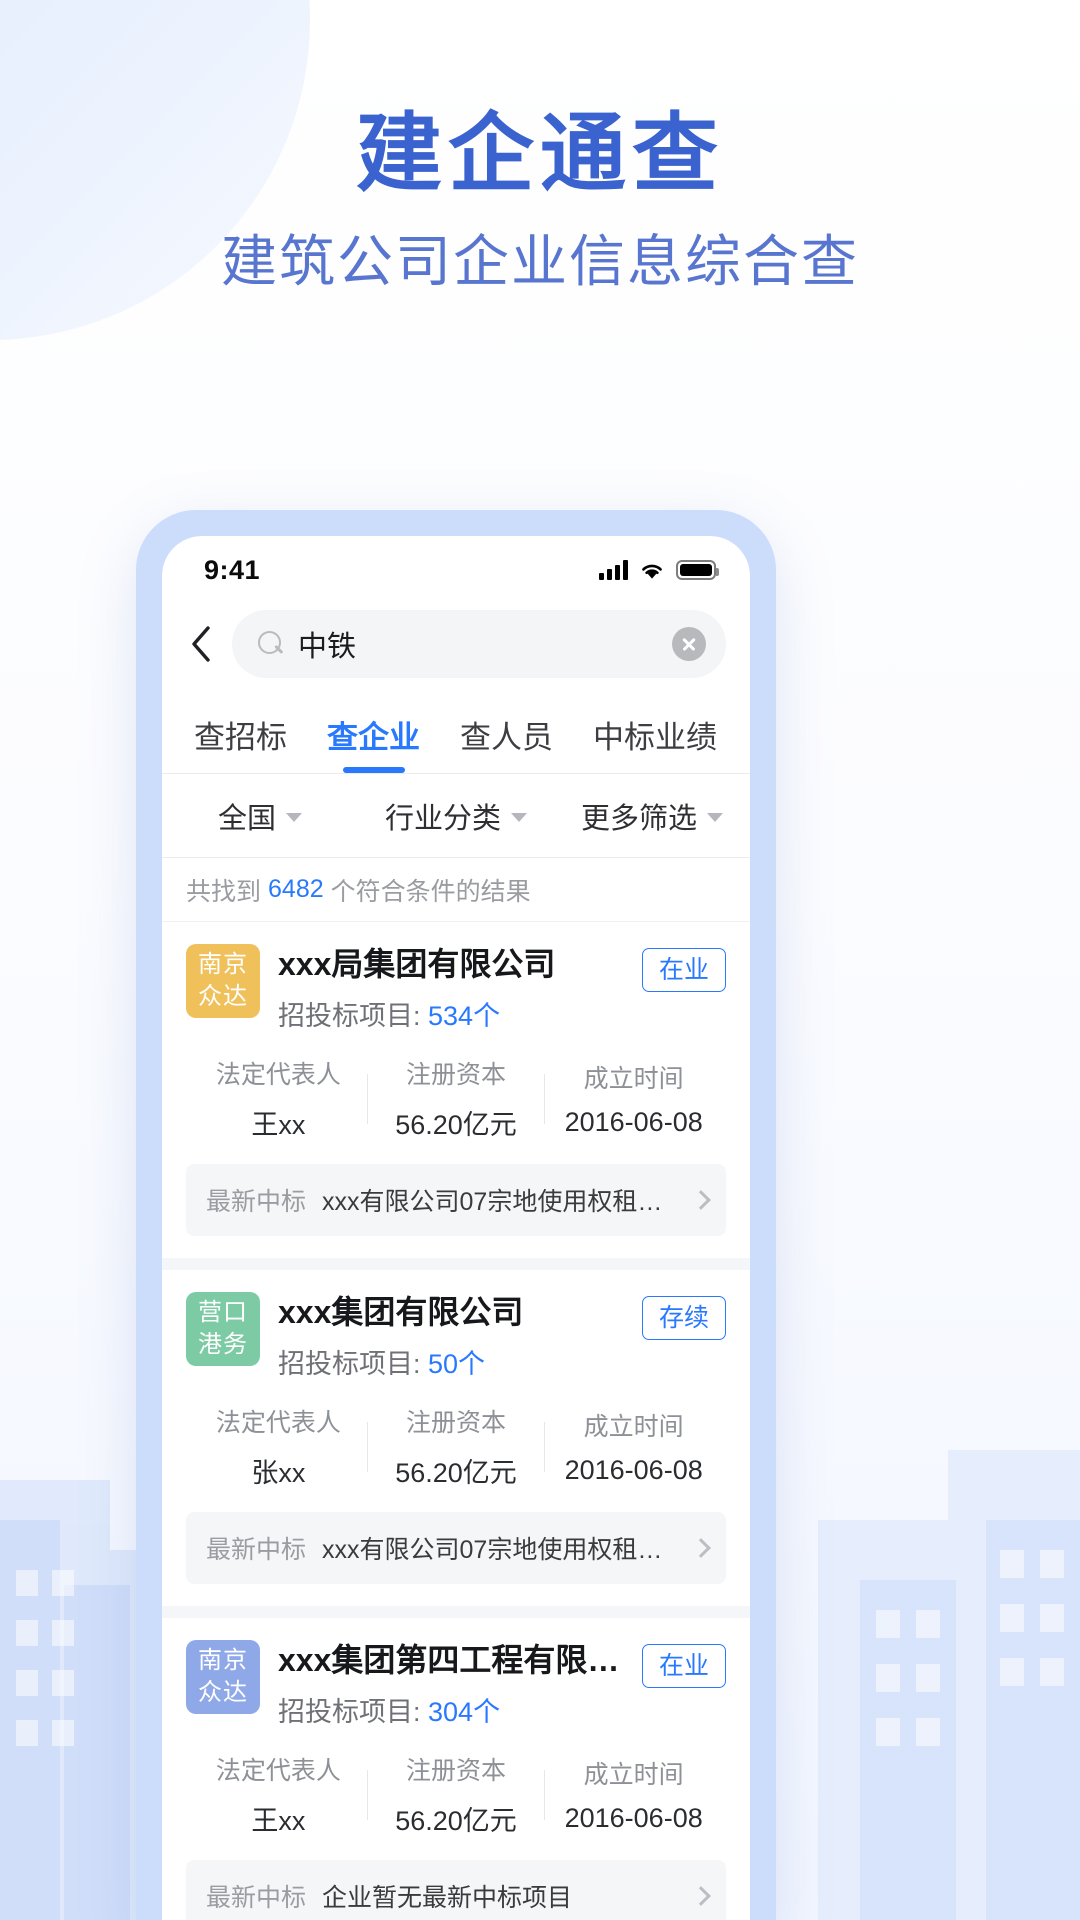 The width and height of the screenshot is (1080, 1920). Describe the element at coordinates (401, 1312) in the screenshot. I see `company-name: xxx集团有限公司` at that location.